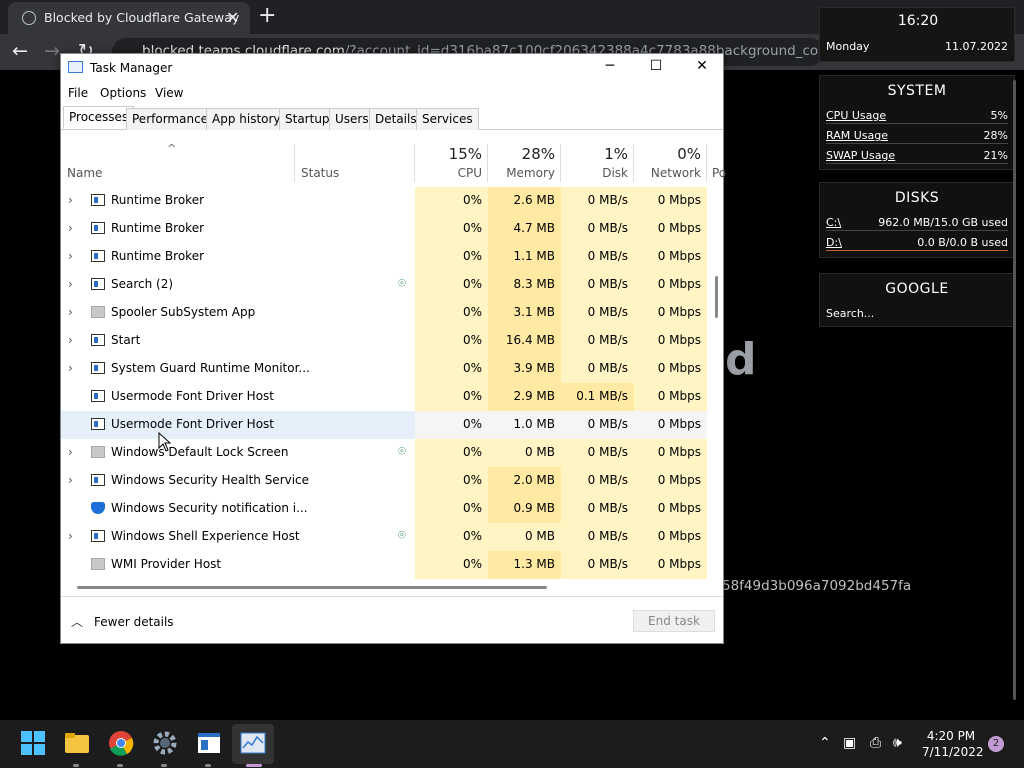 This screenshot has height=768, width=1024. Describe the element at coordinates (597, 162) in the screenshot. I see `column-disk: 1% Disk` at that location.